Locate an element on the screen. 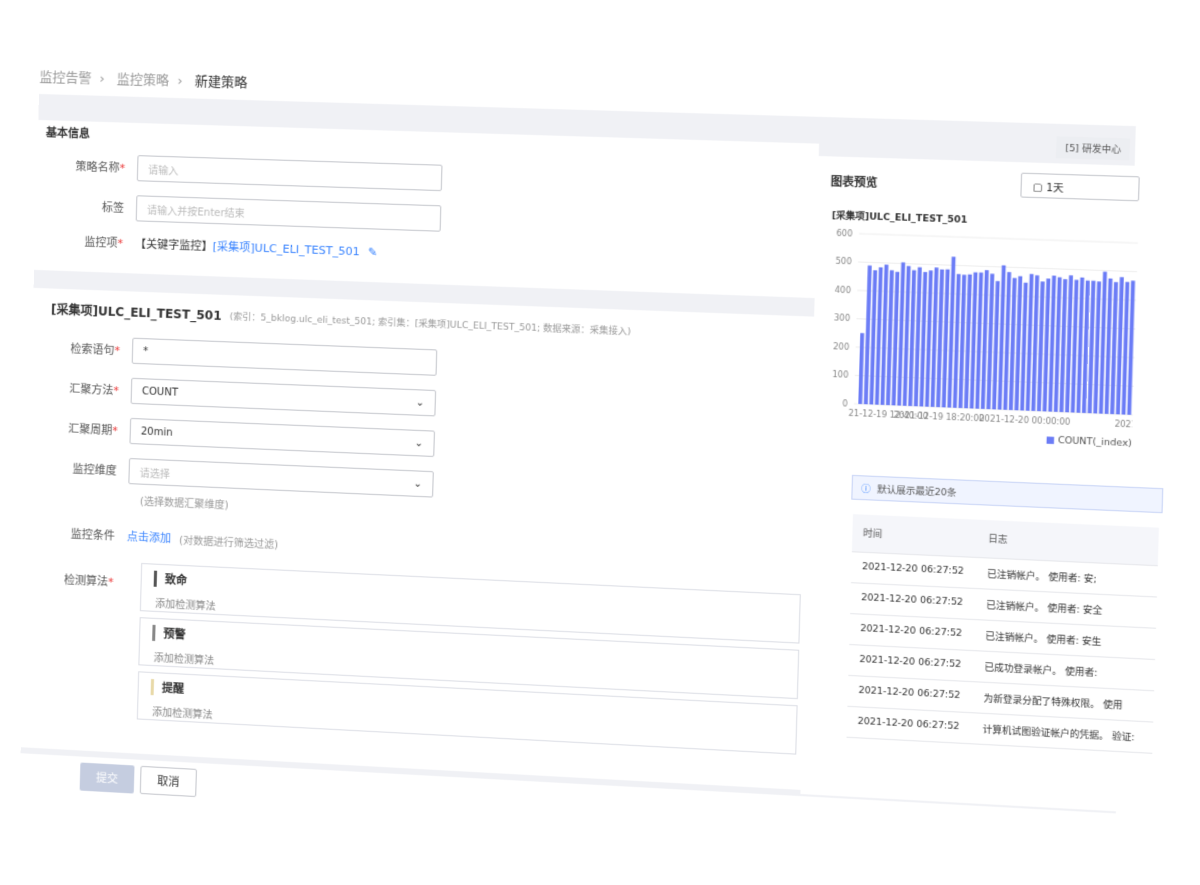 Image resolution: width=1200 pixels, height=885 pixels. y-tick-label: 500 is located at coordinates (843, 262).